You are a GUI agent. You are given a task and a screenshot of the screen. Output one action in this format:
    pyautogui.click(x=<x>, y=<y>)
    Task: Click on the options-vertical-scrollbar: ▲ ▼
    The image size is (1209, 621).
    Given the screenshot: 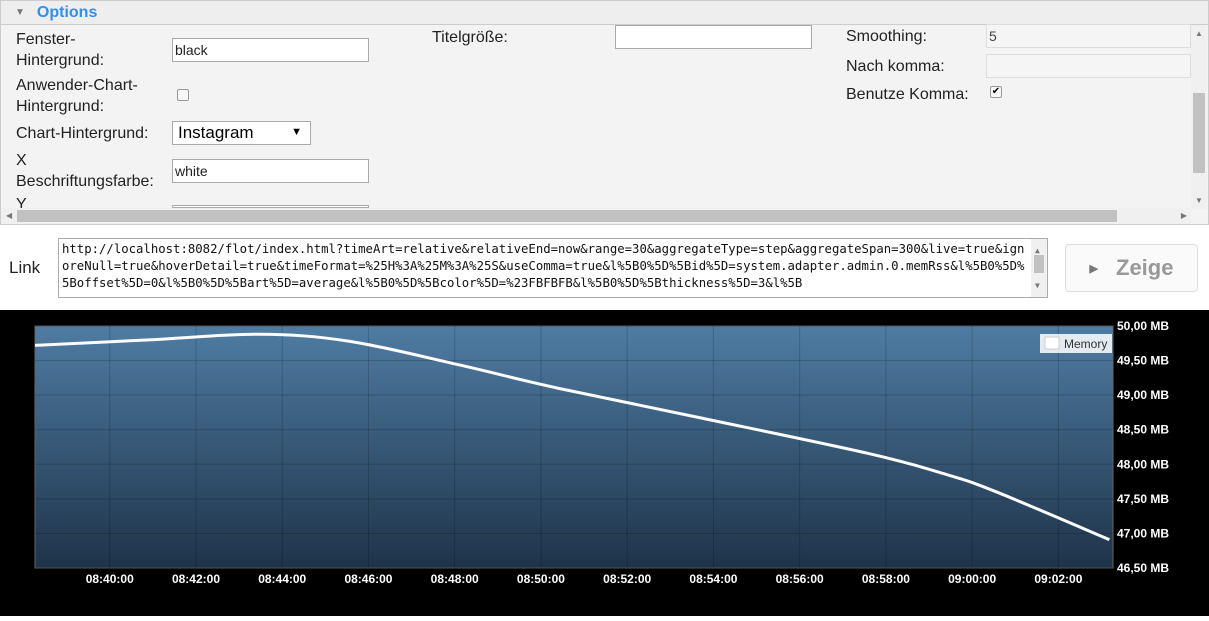 What is the action you would take?
    pyautogui.click(x=1199, y=117)
    